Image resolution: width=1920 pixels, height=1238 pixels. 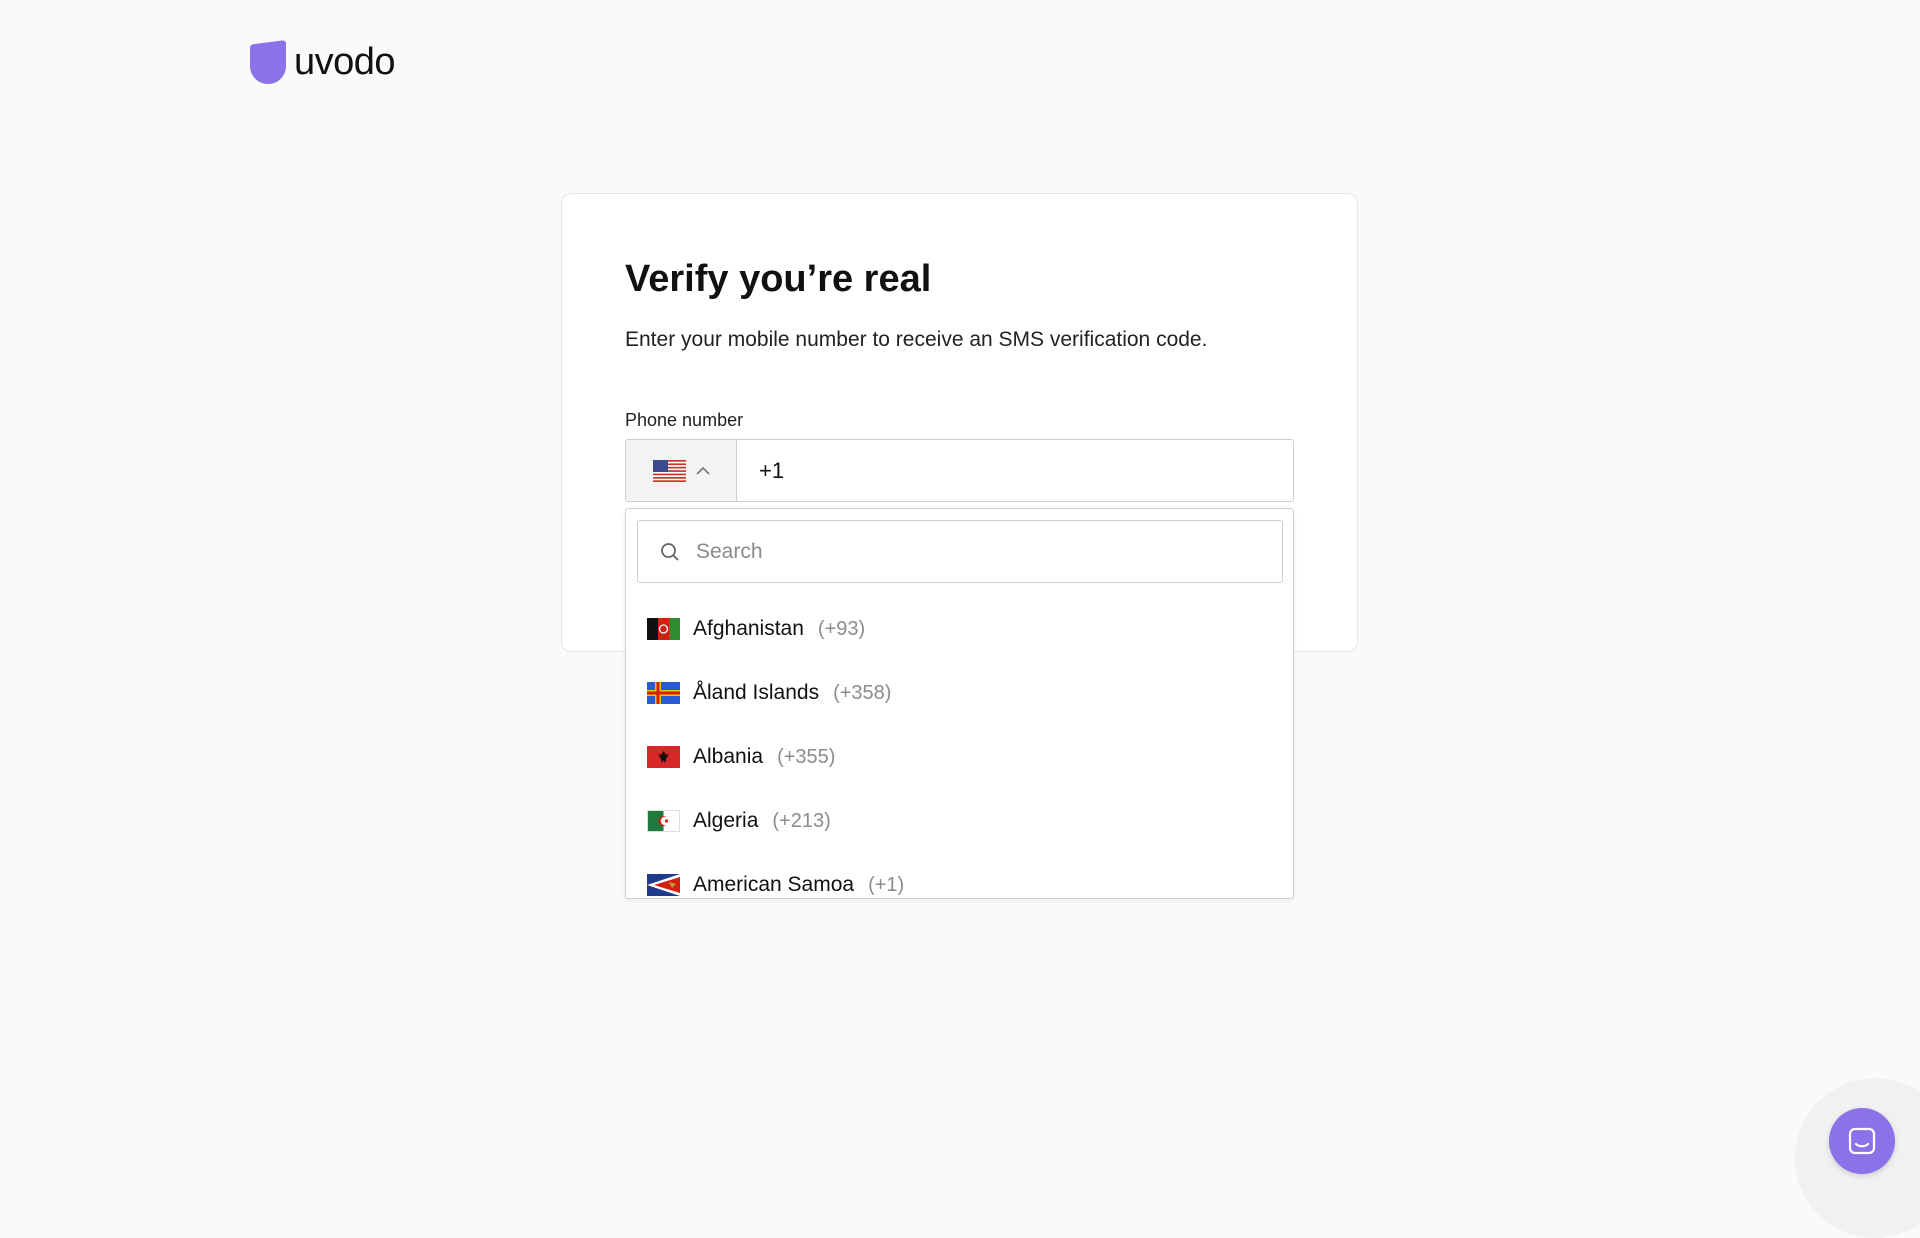 I want to click on chat-icon, so click(x=1862, y=1141).